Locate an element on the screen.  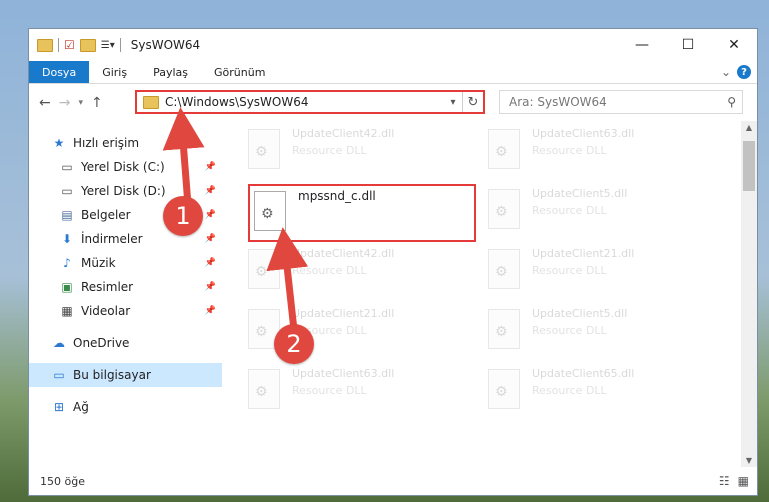
search-placeholder: Ara: SysWOW64 is located at coordinates (558, 102).